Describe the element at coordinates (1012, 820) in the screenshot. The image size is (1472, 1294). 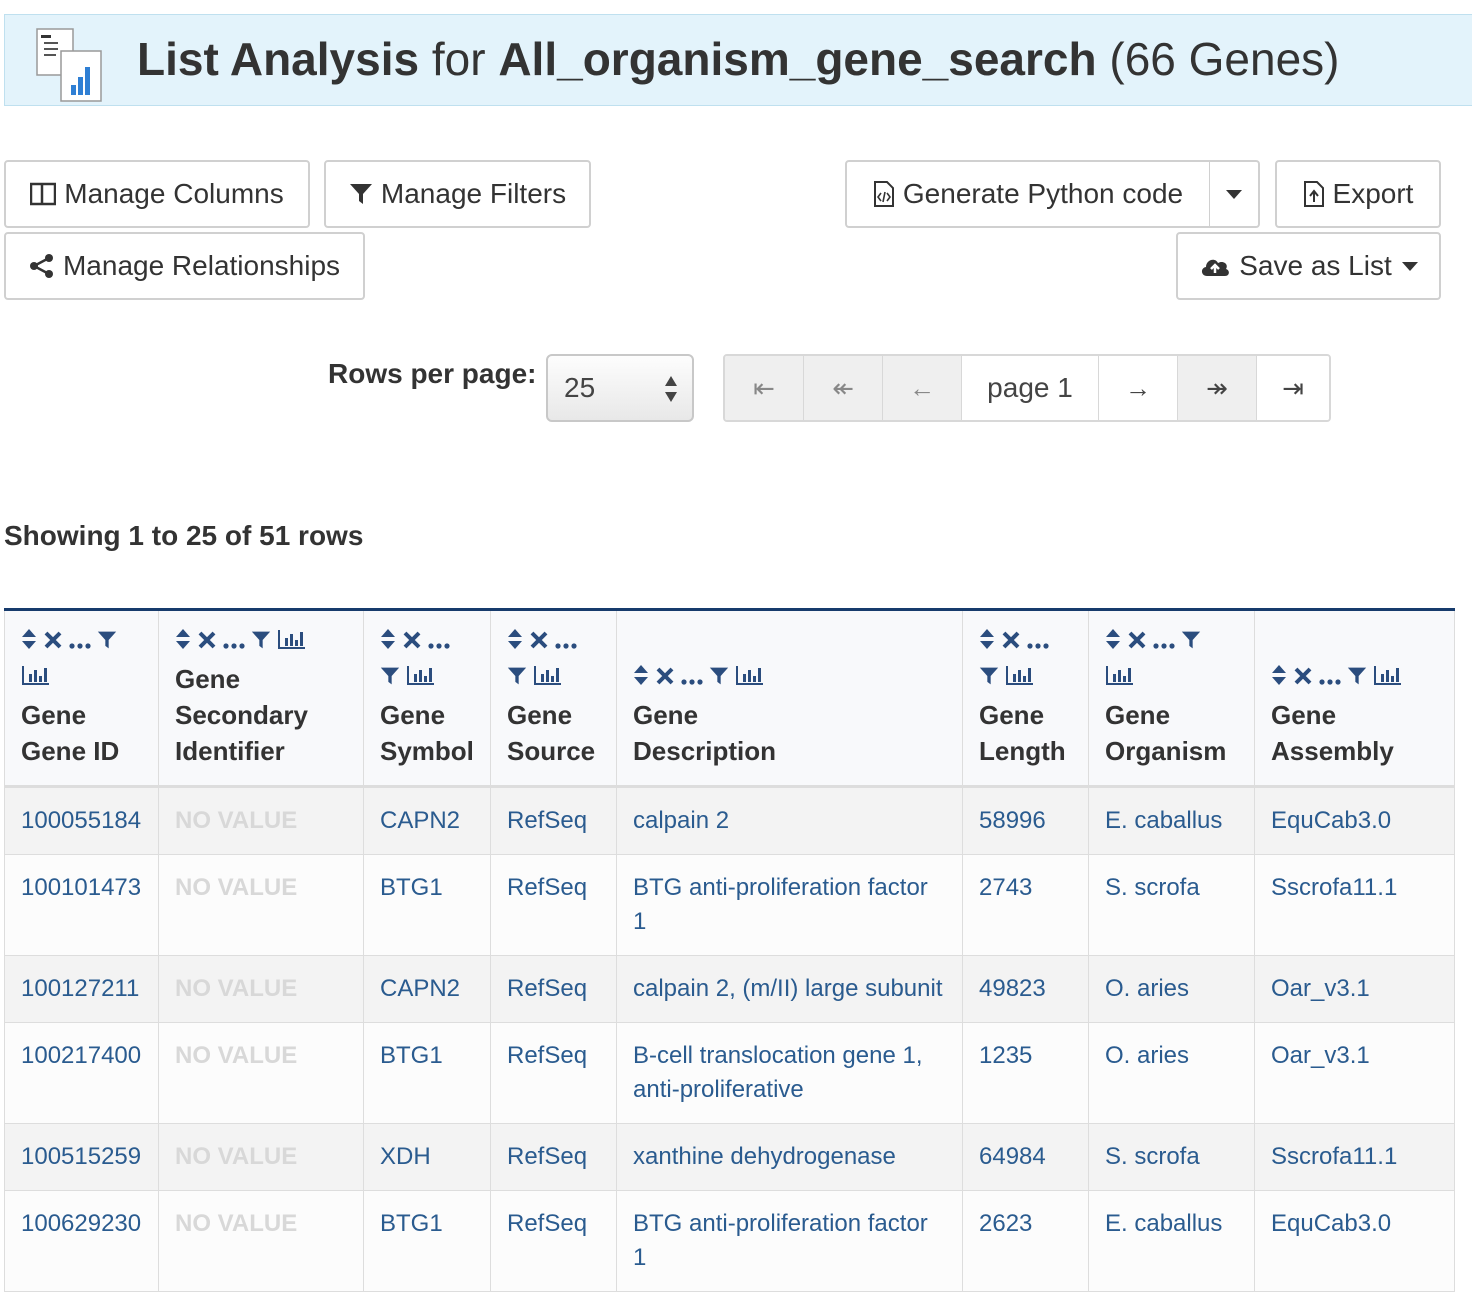
I see `cell-link: 58996` at that location.